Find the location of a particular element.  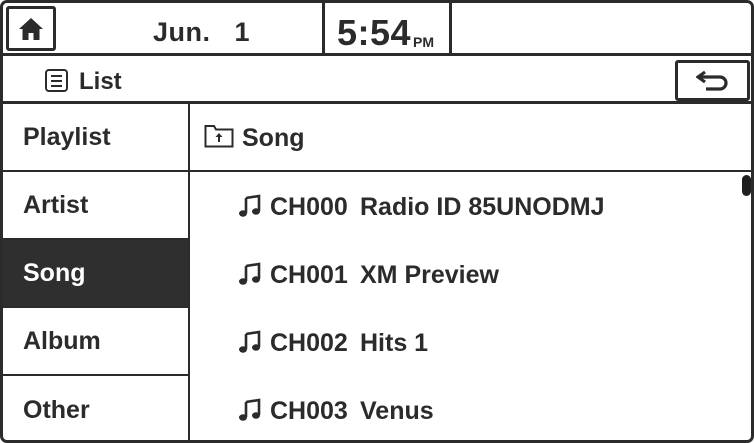

content-title: Song is located at coordinates (273, 138).